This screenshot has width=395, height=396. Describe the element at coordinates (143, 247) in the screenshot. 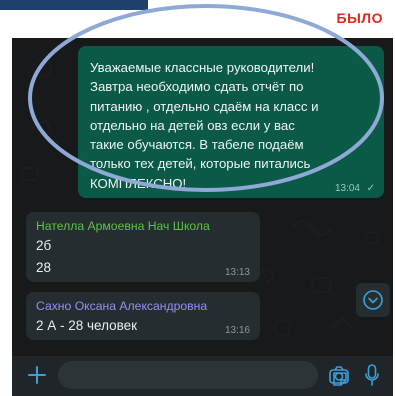

I see `incoming-message: Нателла Армоевна Нач Школа 2б 28 13:13` at that location.